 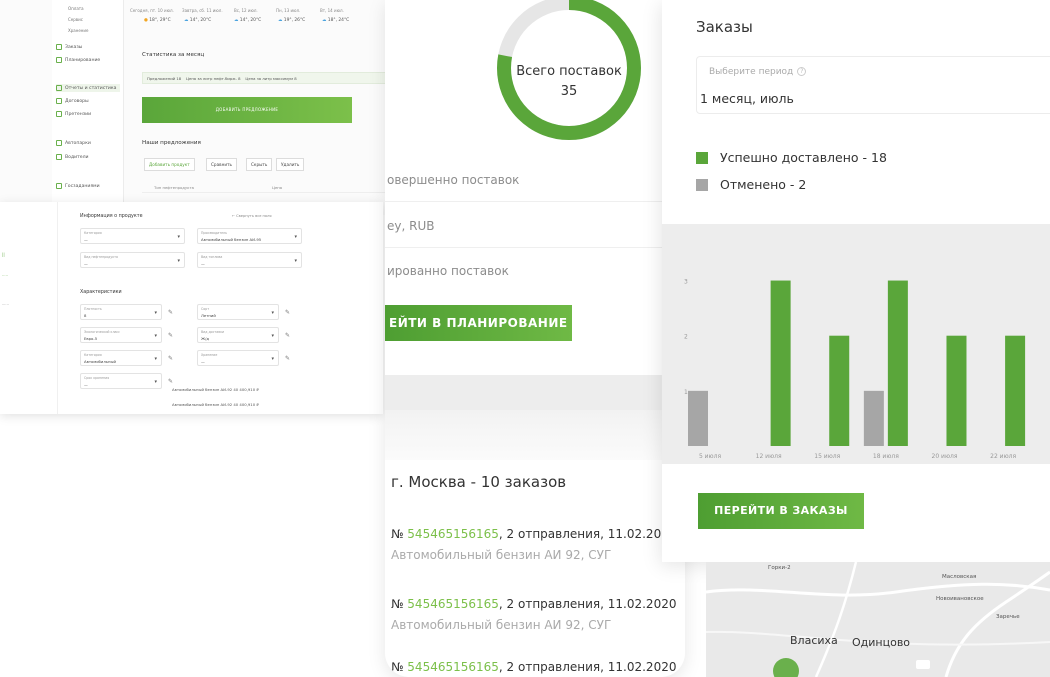 I want to click on grade-field: Сорт Летний ▾ ✎, so click(x=243, y=312).